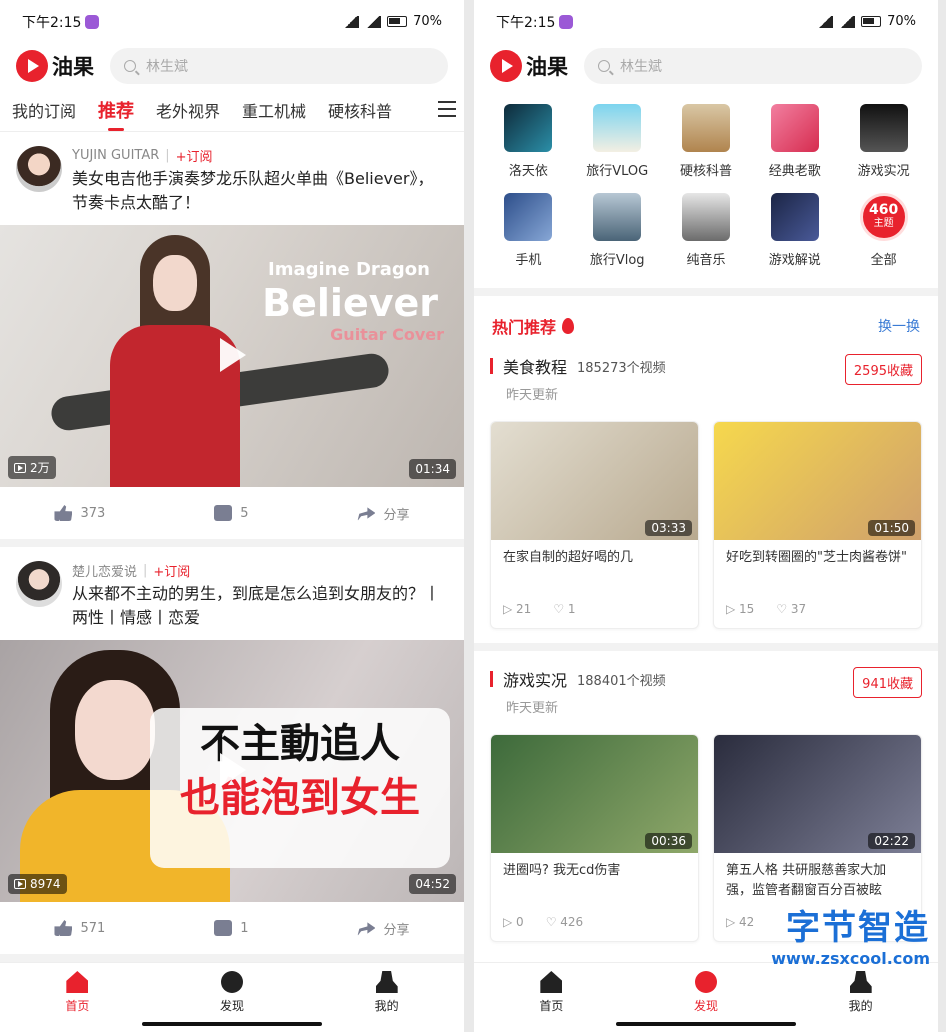 The height and width of the screenshot is (1032, 946). I want to click on tab-foreign: 老外视界, so click(188, 110).